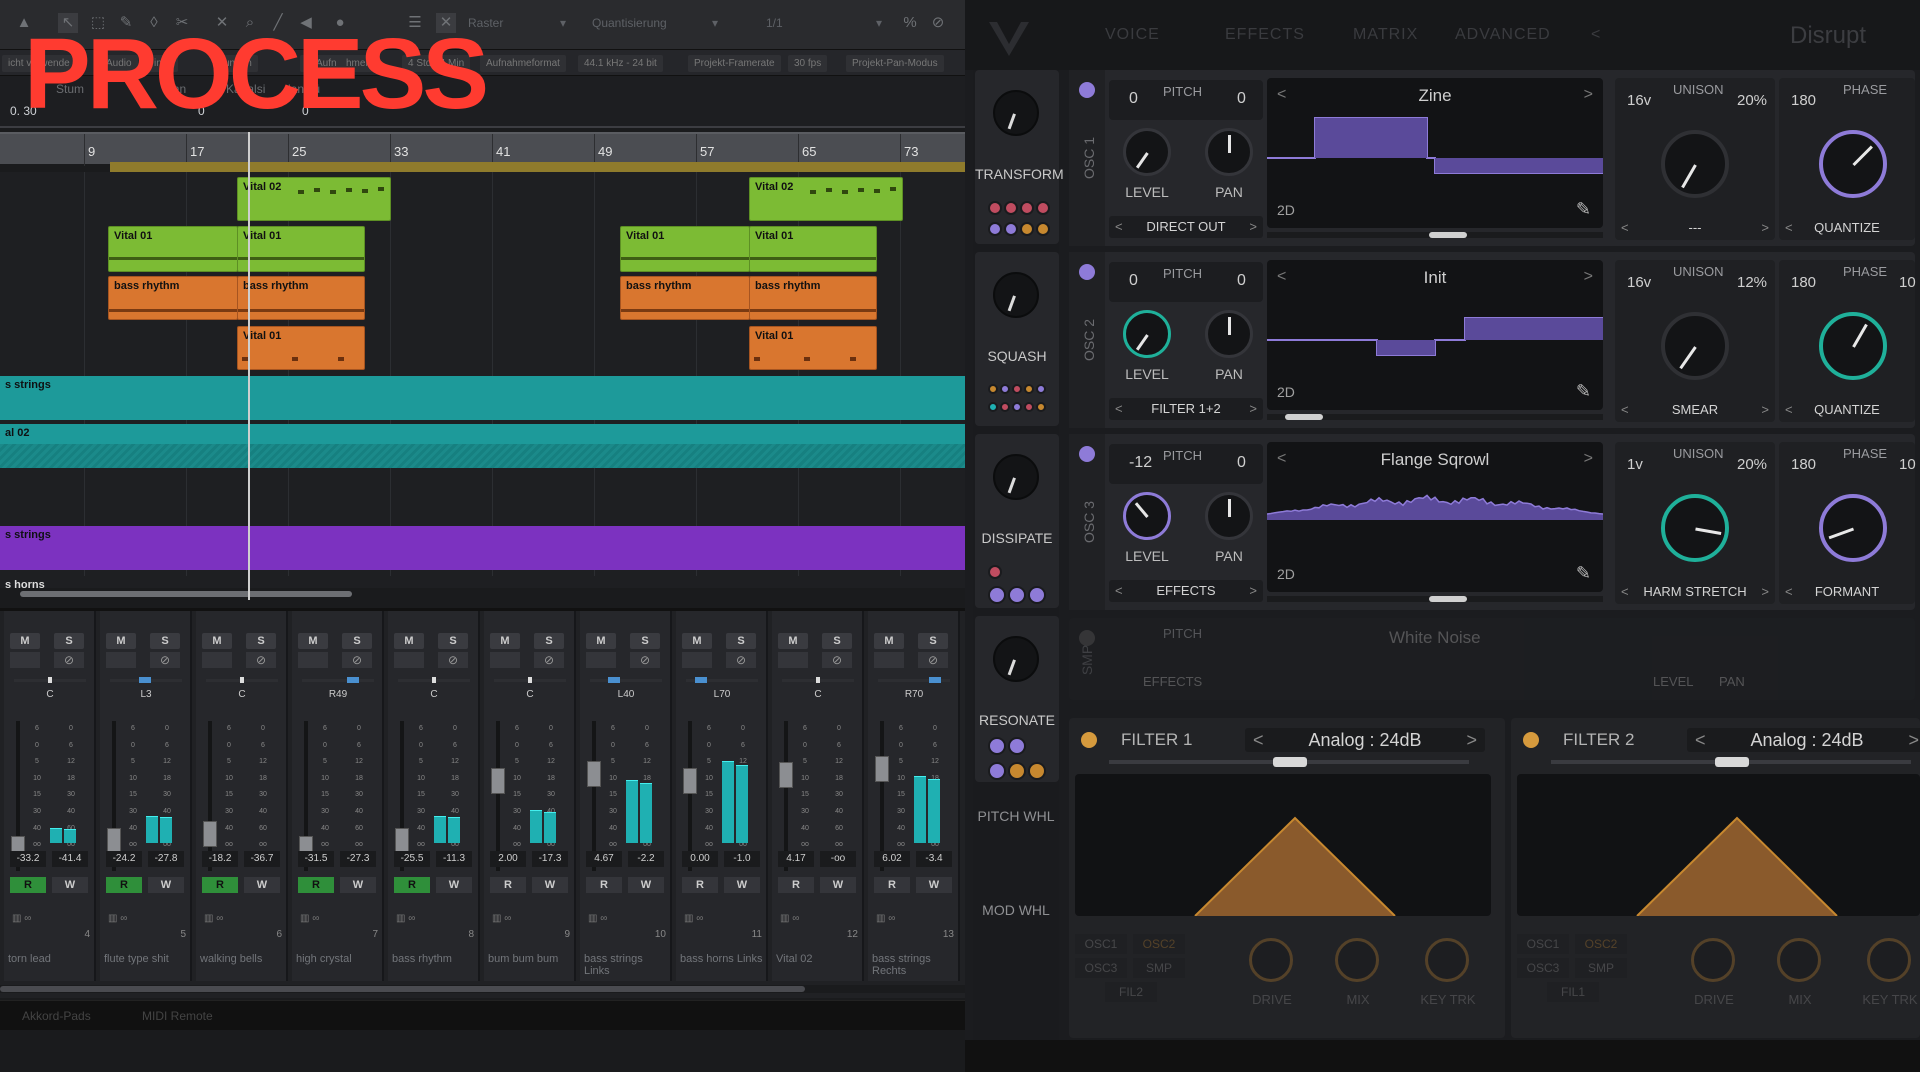  Describe the element at coordinates (482, 149) in the screenshot. I see `timeline-ruler: 9 17 25 33 41 49 57 65 73` at that location.